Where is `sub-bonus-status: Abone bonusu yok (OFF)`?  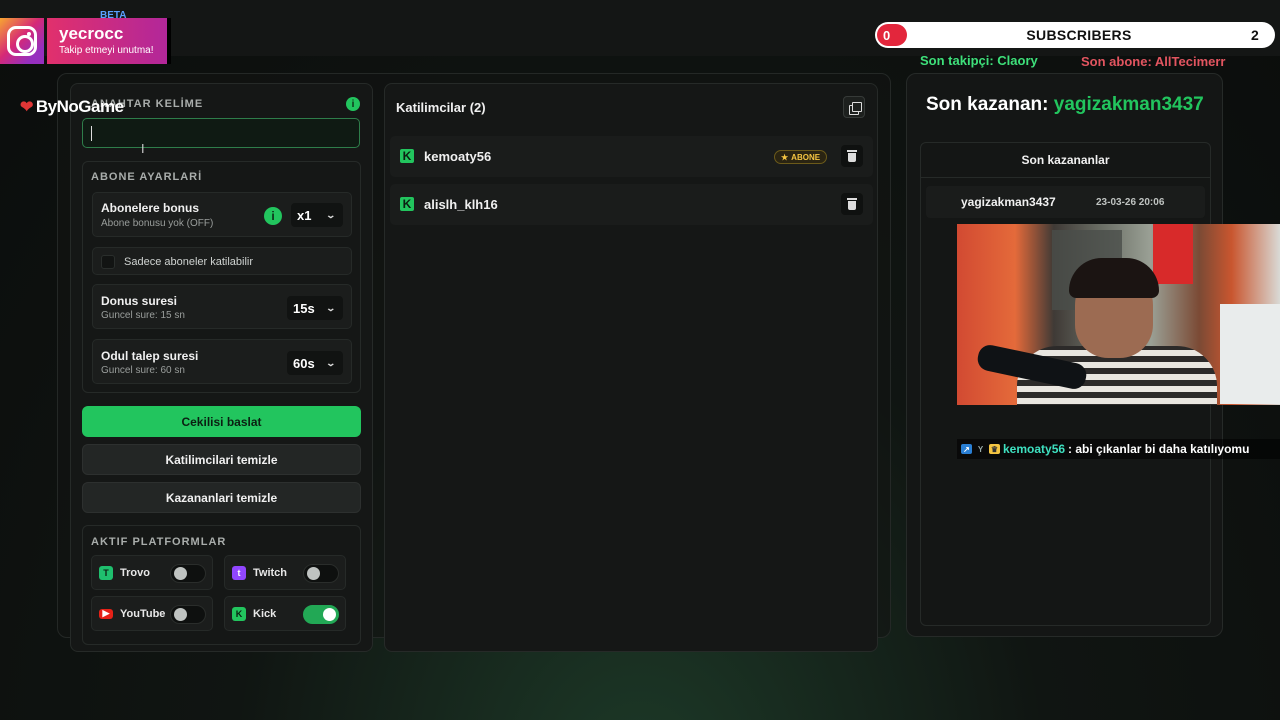 sub-bonus-status: Abone bonusu yok (OFF) is located at coordinates (157, 223).